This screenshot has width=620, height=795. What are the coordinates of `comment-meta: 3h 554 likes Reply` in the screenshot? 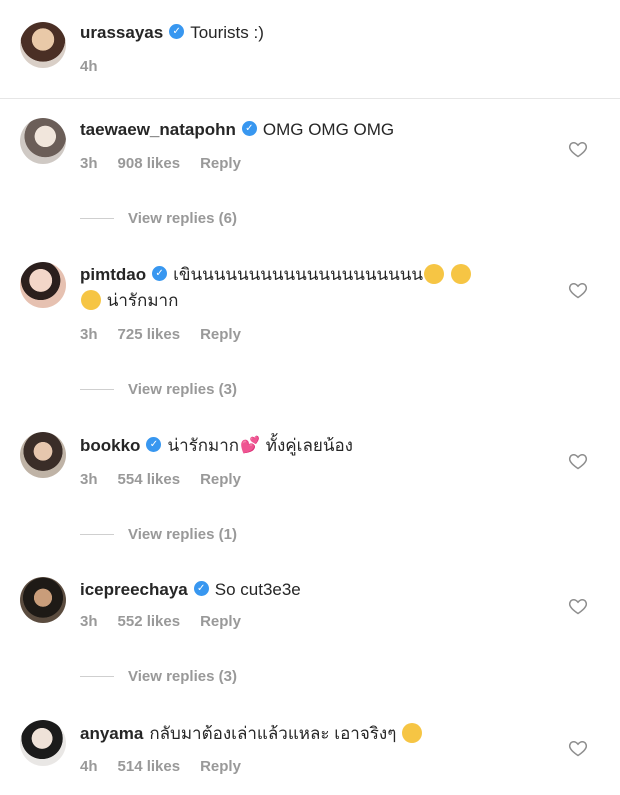 It's located at (170, 479).